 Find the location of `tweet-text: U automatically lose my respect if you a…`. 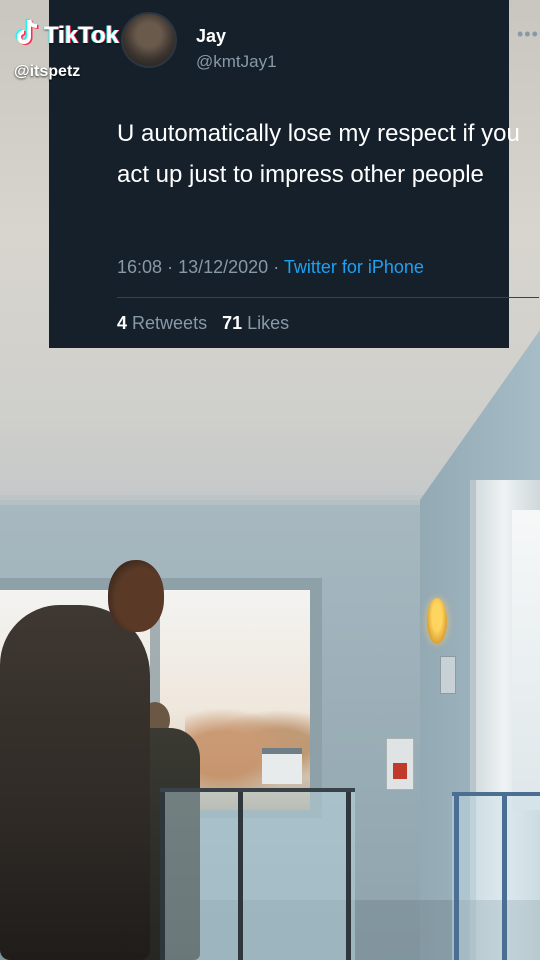

tweet-text: U automatically lose my respect if you a… is located at coordinates (318, 154).